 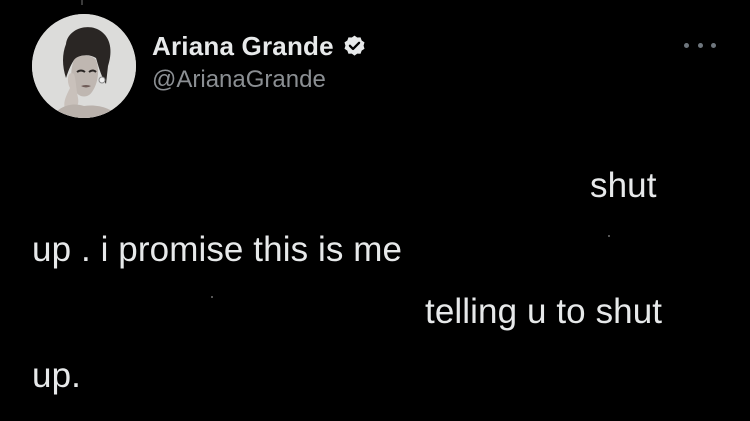 I want to click on avatar-portrait, so click(x=84, y=66).